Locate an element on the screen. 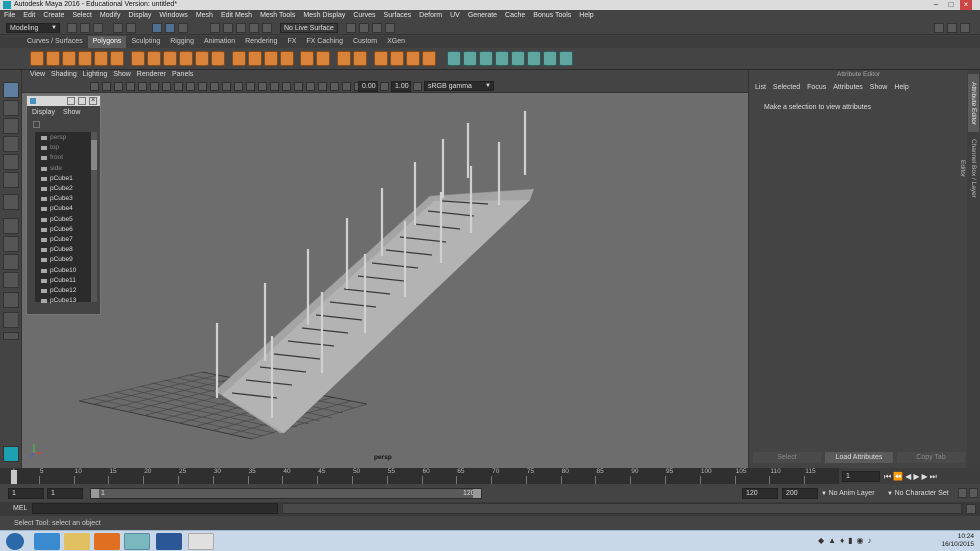  outliner-item: side is located at coordinates (63, 169).